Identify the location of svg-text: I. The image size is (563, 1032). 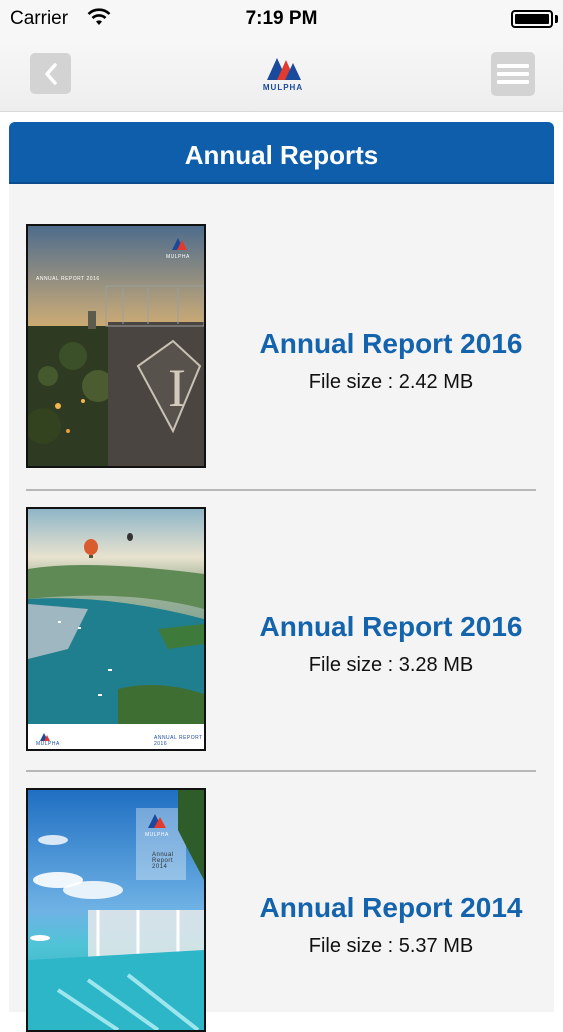
(177, 388).